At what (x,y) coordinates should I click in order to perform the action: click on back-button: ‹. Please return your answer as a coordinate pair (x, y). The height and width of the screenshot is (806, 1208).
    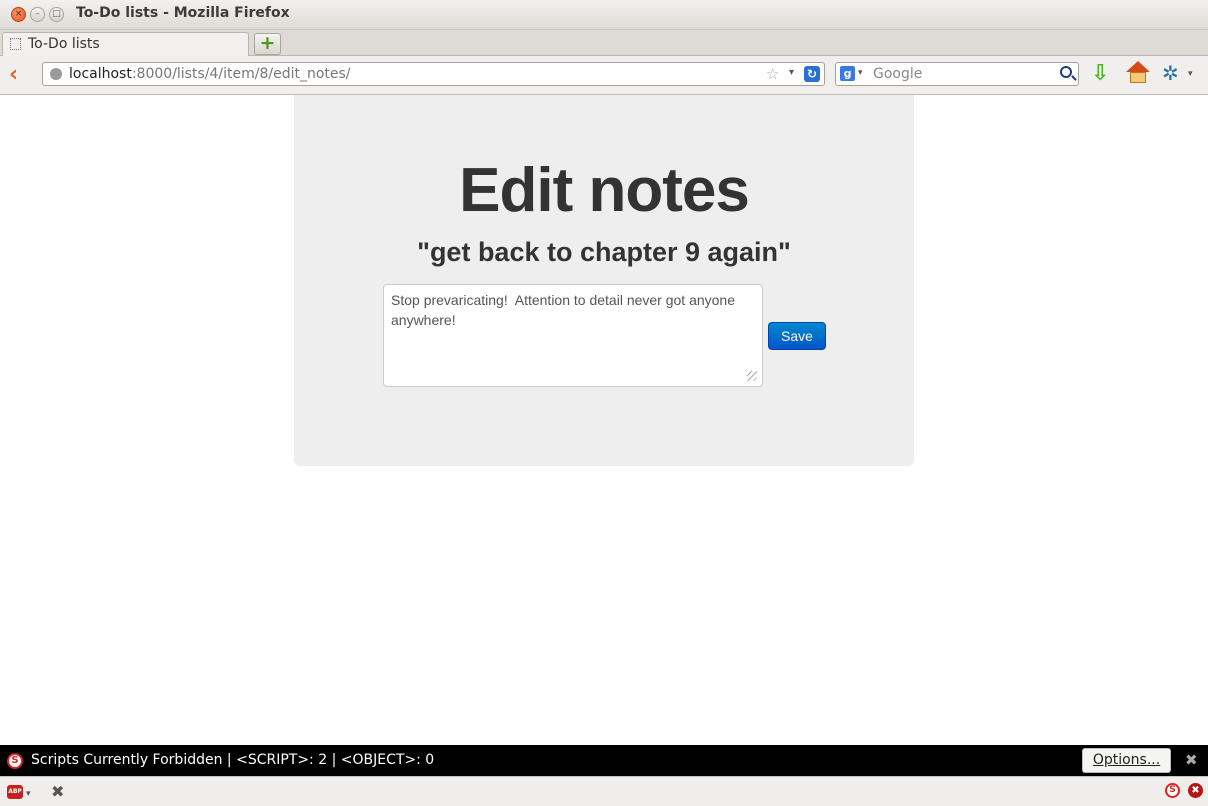
    Looking at the image, I should click on (13, 74).